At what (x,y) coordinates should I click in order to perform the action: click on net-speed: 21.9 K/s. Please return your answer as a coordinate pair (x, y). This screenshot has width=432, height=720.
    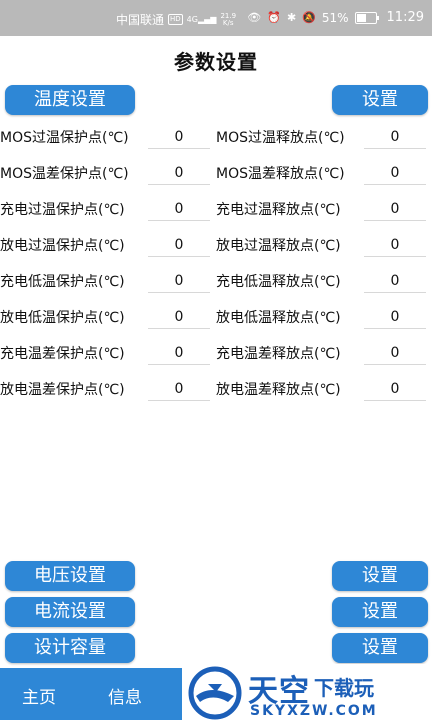
    Looking at the image, I should click on (228, 19).